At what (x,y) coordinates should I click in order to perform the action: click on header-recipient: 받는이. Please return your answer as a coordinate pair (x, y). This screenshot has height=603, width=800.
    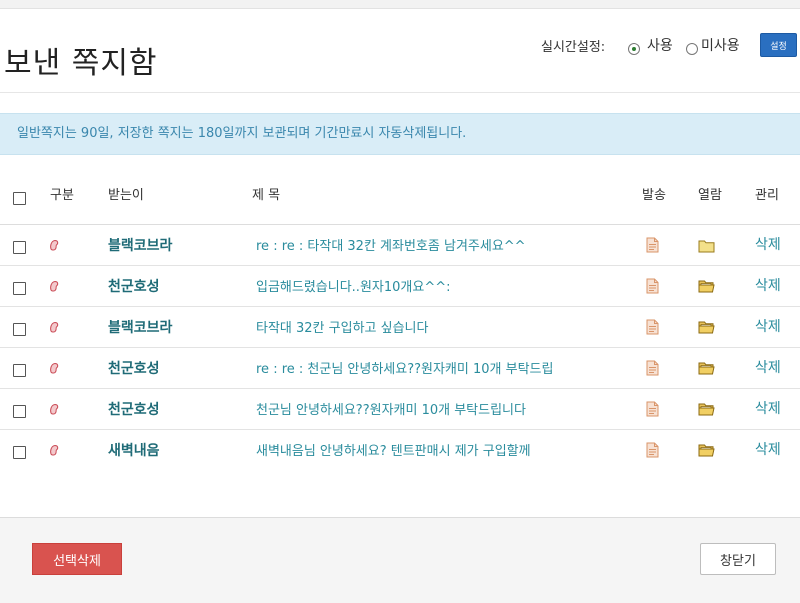
    Looking at the image, I should click on (126, 195).